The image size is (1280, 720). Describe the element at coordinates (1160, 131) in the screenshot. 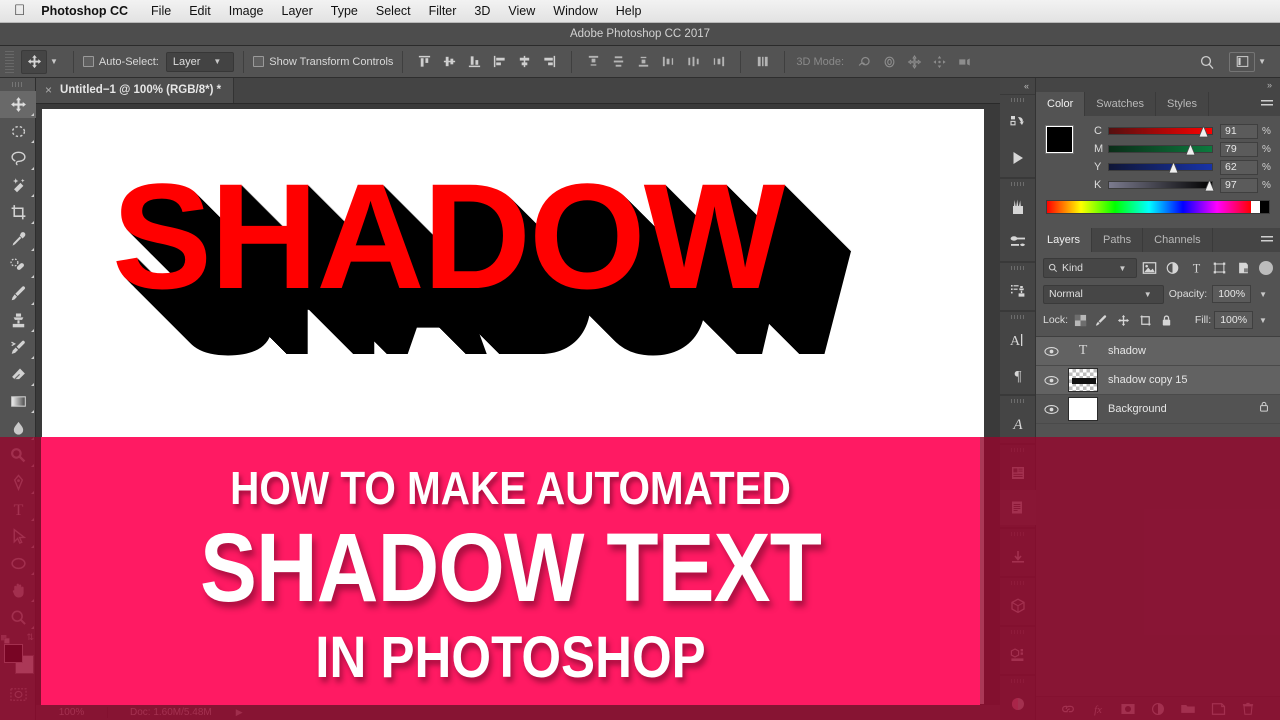

I see `slider-track-c` at that location.